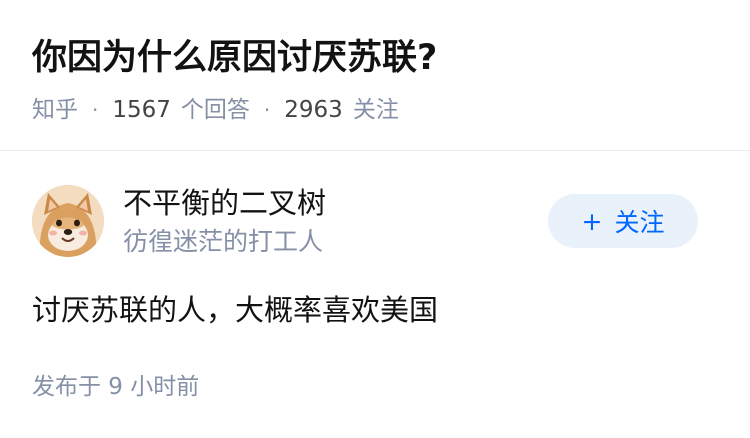 The width and height of the screenshot is (750, 438). Describe the element at coordinates (313, 110) in the screenshot. I see `follower-count: 2963` at that location.